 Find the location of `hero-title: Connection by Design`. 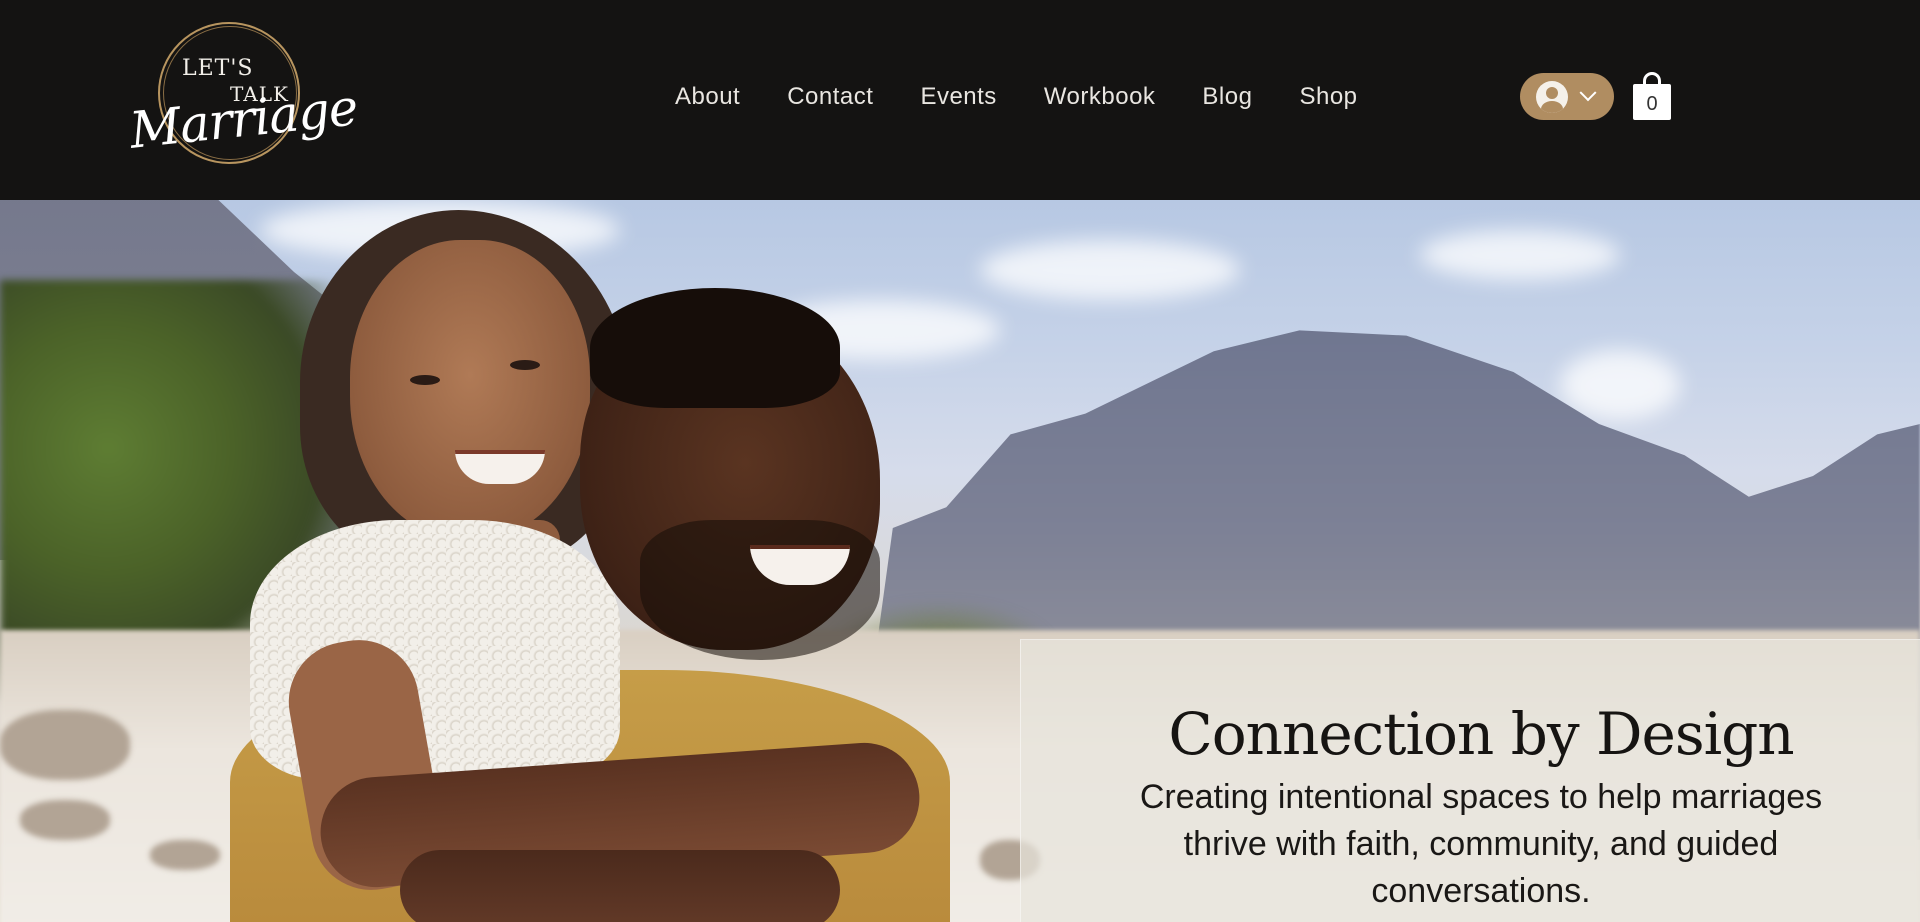

hero-title: Connection by Design is located at coordinates (1481, 734).